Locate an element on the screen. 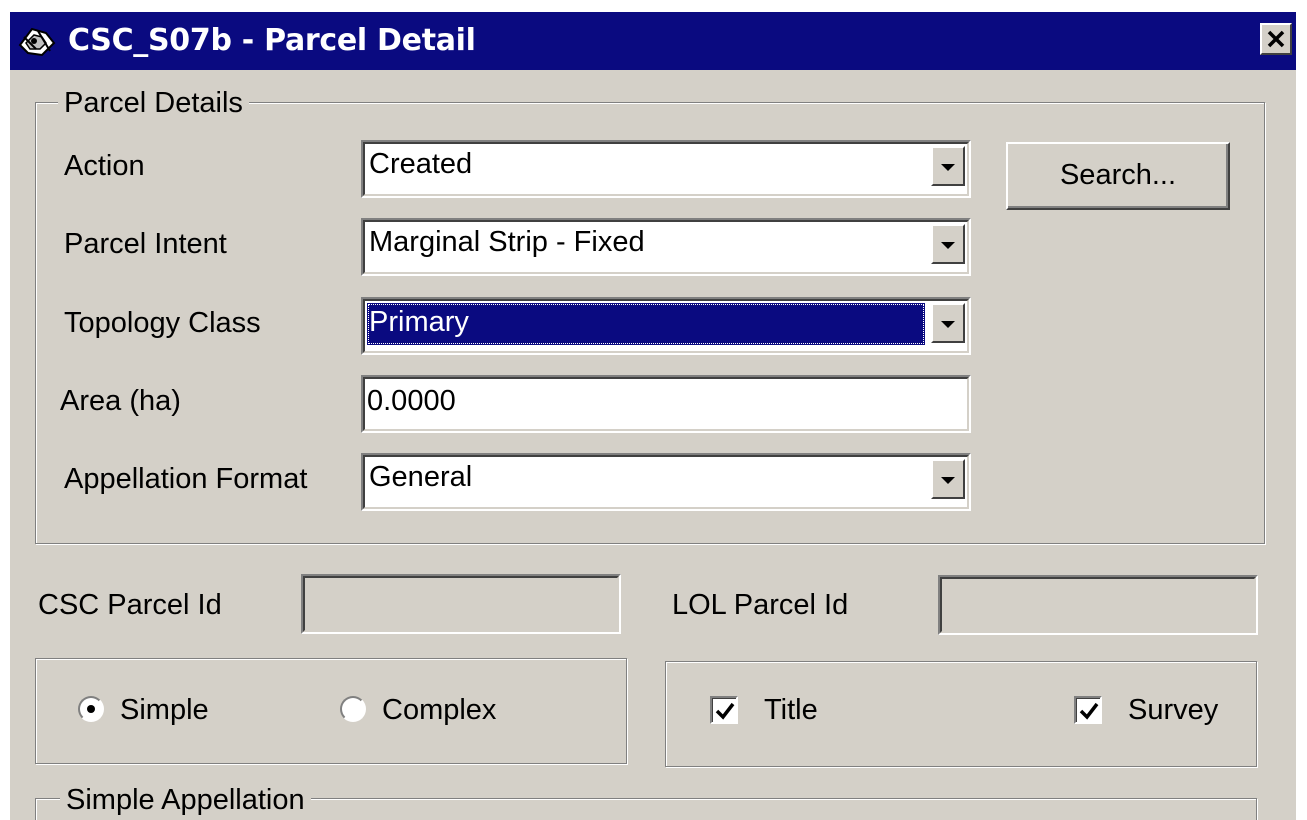 The image size is (1307, 820). close-button is located at coordinates (1276, 39).